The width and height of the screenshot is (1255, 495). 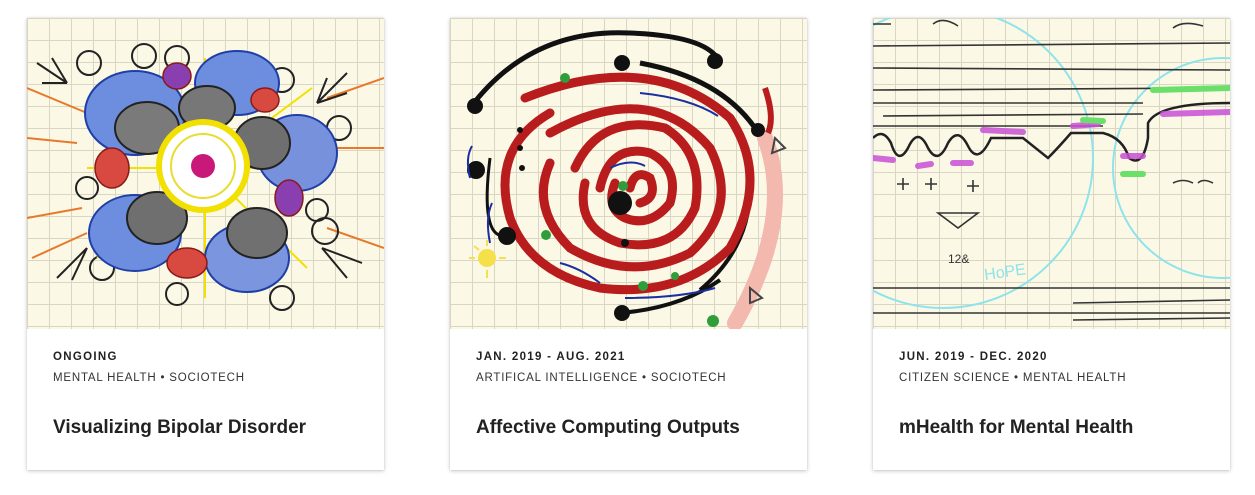 What do you see at coordinates (1016, 428) in the screenshot?
I see `project-title: mHealth for Mental Health` at bounding box center [1016, 428].